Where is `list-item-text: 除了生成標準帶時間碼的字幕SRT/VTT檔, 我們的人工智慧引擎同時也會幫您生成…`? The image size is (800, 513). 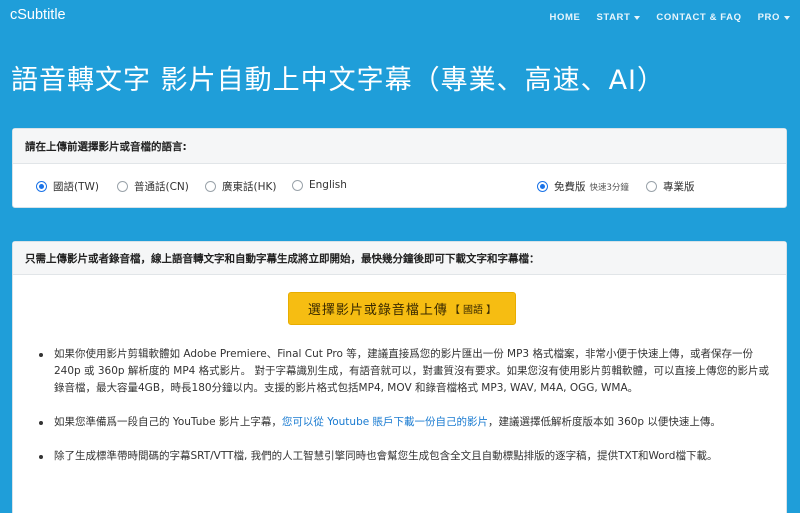 list-item-text: 除了生成標準帶時間碼的字幕SRT/VTT檔, 我們的人工智慧引擎同時也會幫您生成… is located at coordinates (386, 456).